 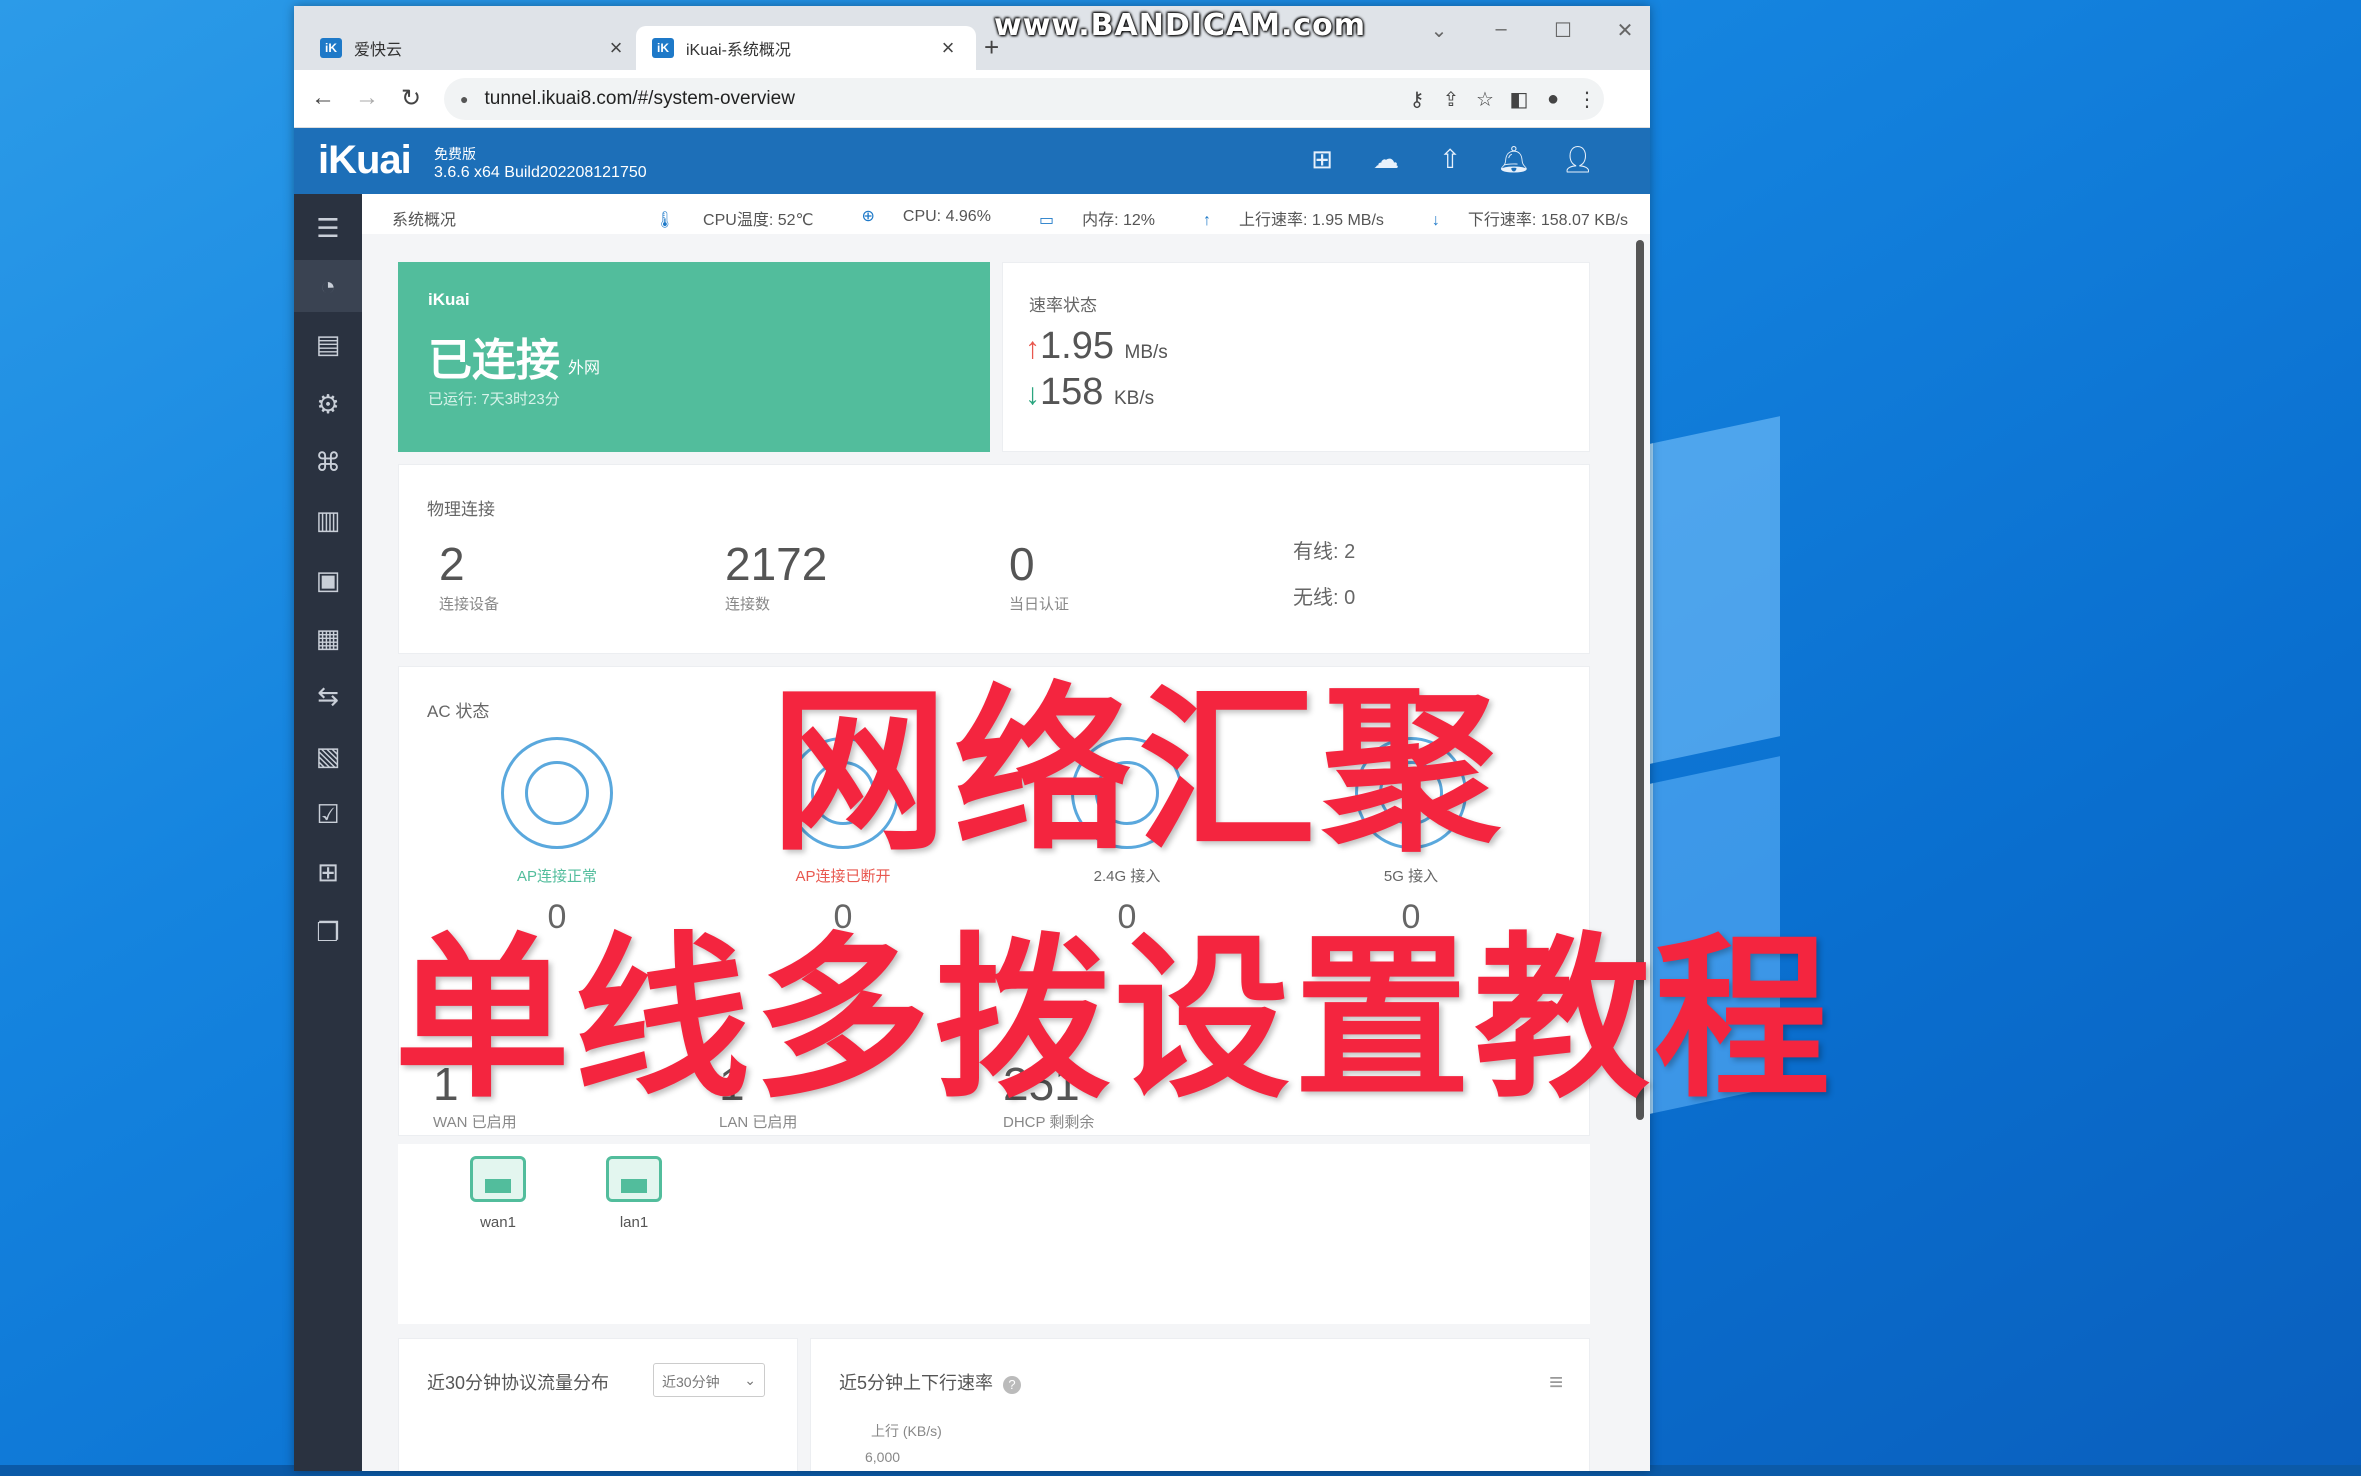 I want to click on bell-icon: 🔔︎, so click(x=1514, y=159).